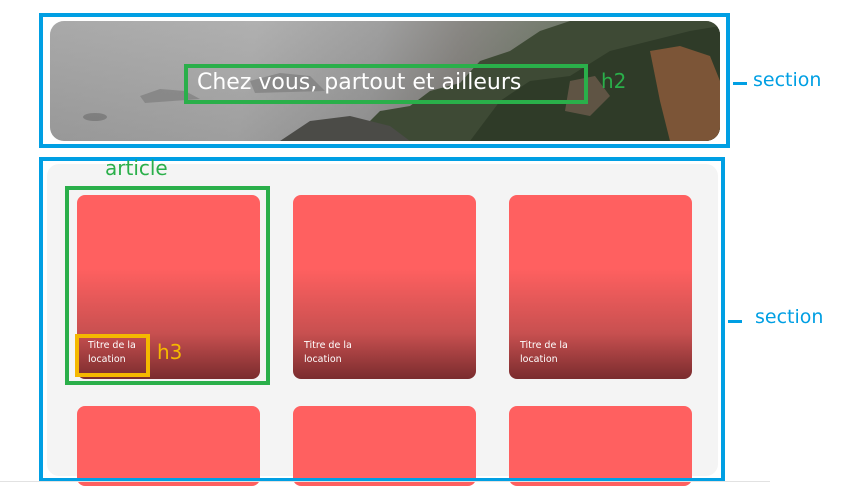  I want to click on h3-annotation-label: h3, so click(170, 352).